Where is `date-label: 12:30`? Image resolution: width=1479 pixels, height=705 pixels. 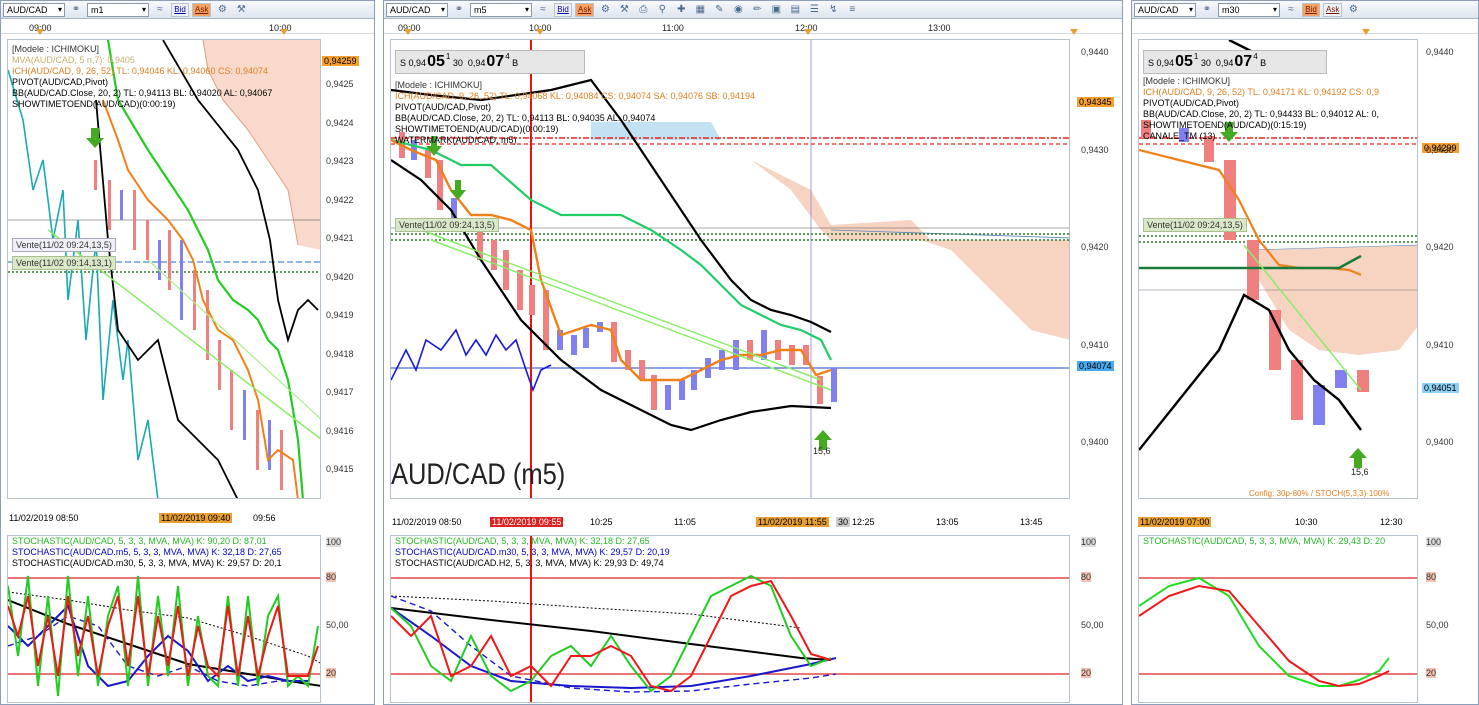
date-label: 12:30 is located at coordinates (1391, 522).